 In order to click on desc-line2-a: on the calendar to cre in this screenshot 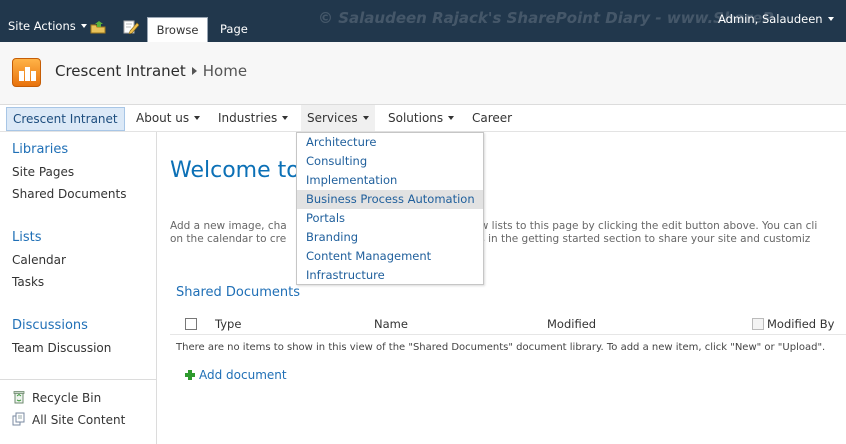, I will do `click(228, 239)`.